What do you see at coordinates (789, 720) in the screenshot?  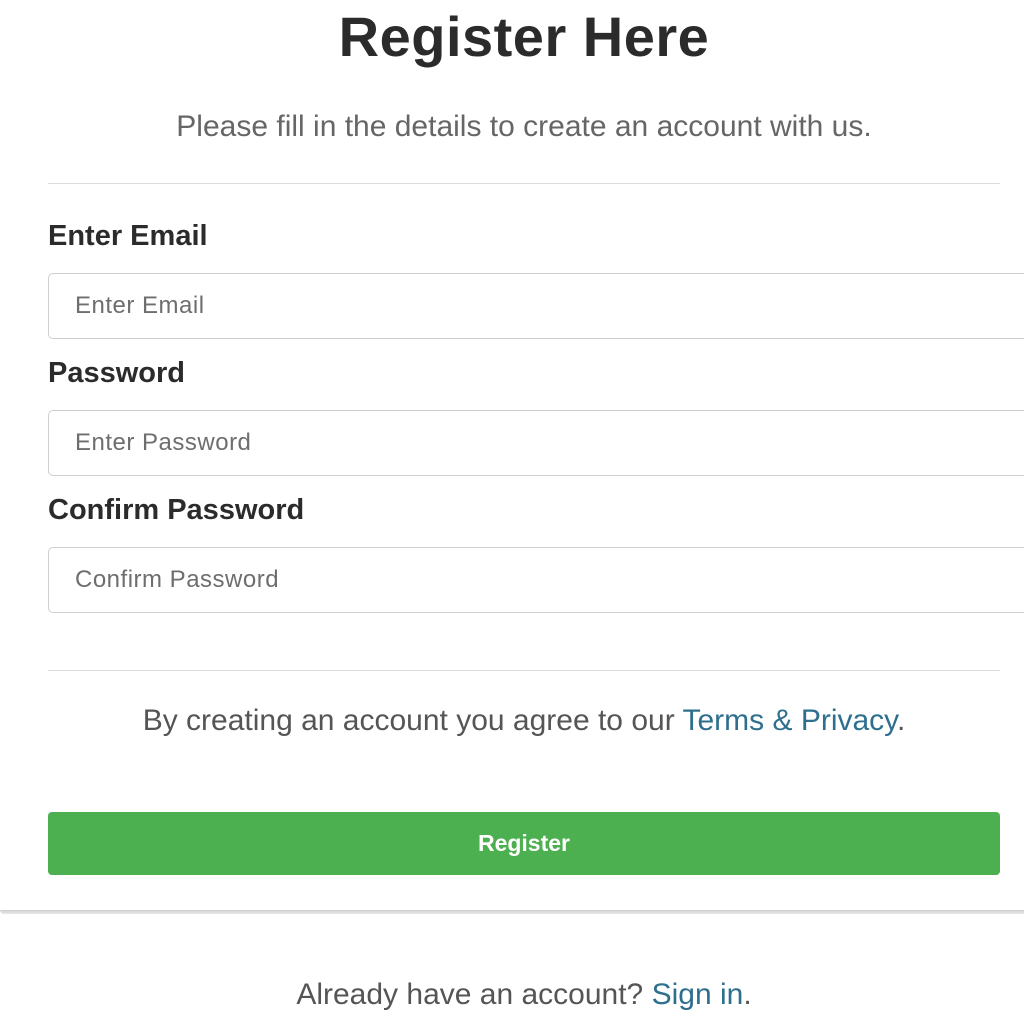 I see `terms-privacy-link: Terms & Privacy` at bounding box center [789, 720].